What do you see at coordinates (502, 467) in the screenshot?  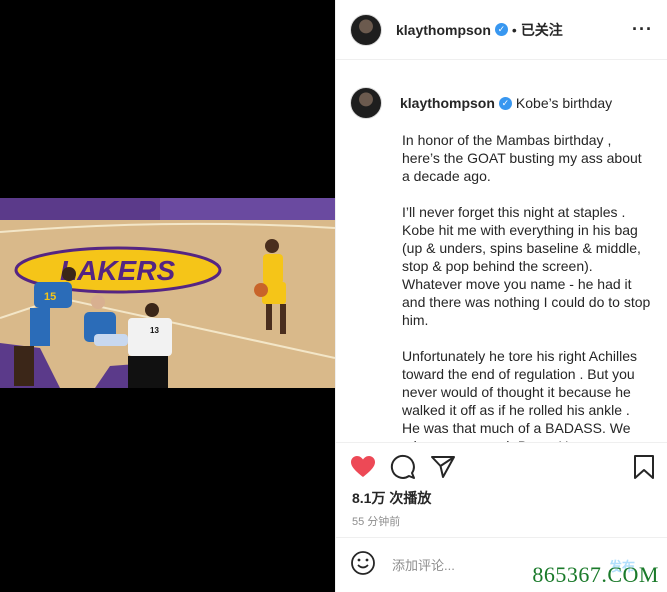 I see `action-bar` at bounding box center [502, 467].